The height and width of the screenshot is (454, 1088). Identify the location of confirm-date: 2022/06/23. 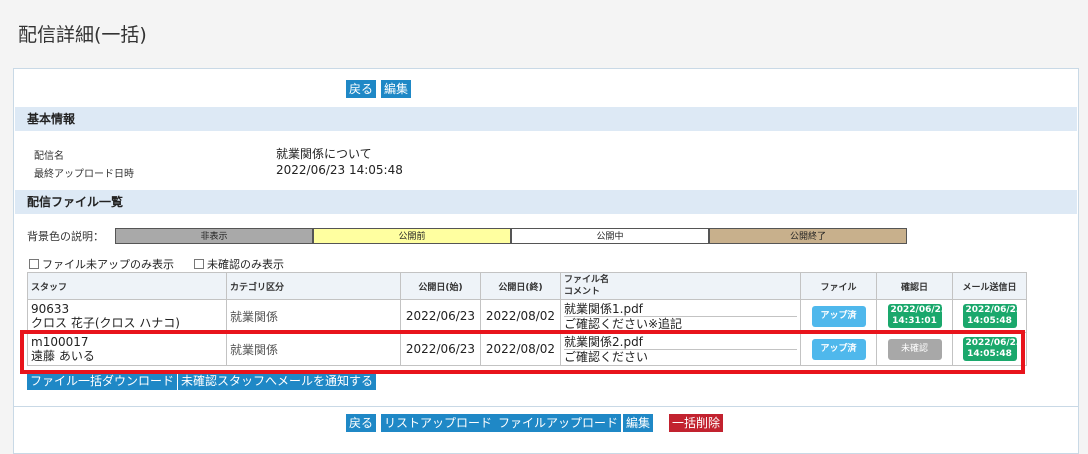
(919, 310).